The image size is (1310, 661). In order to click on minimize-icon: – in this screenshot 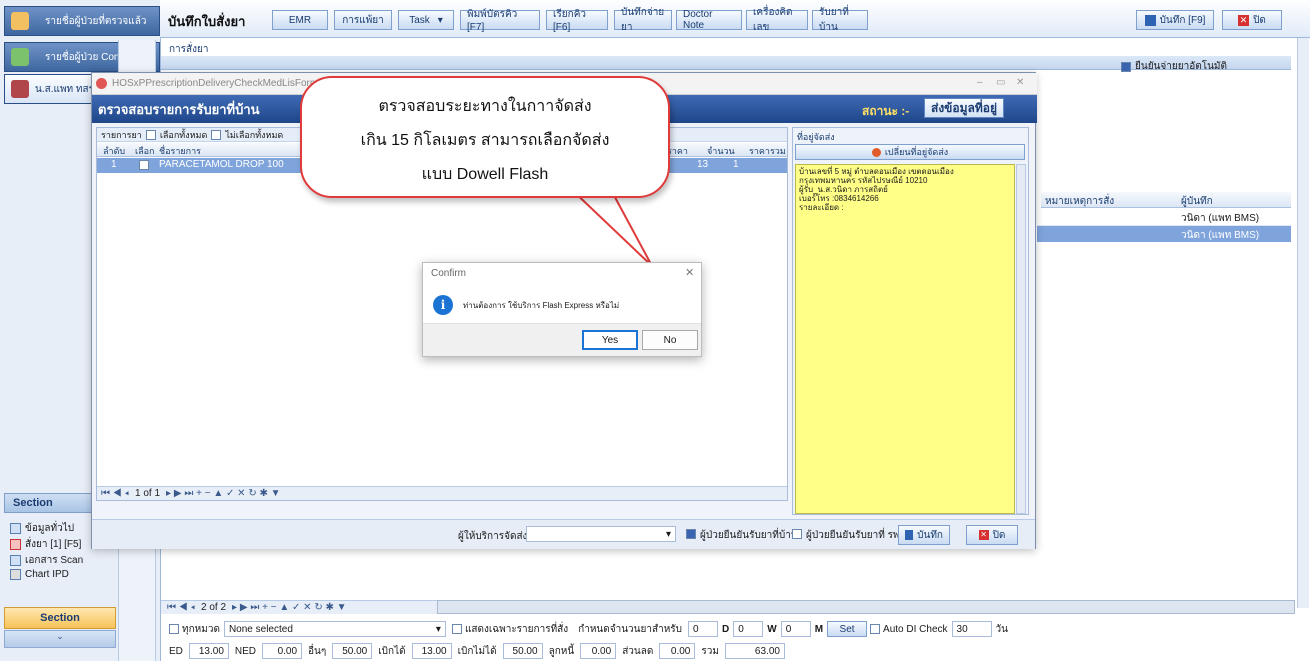, I will do `click(980, 82)`.